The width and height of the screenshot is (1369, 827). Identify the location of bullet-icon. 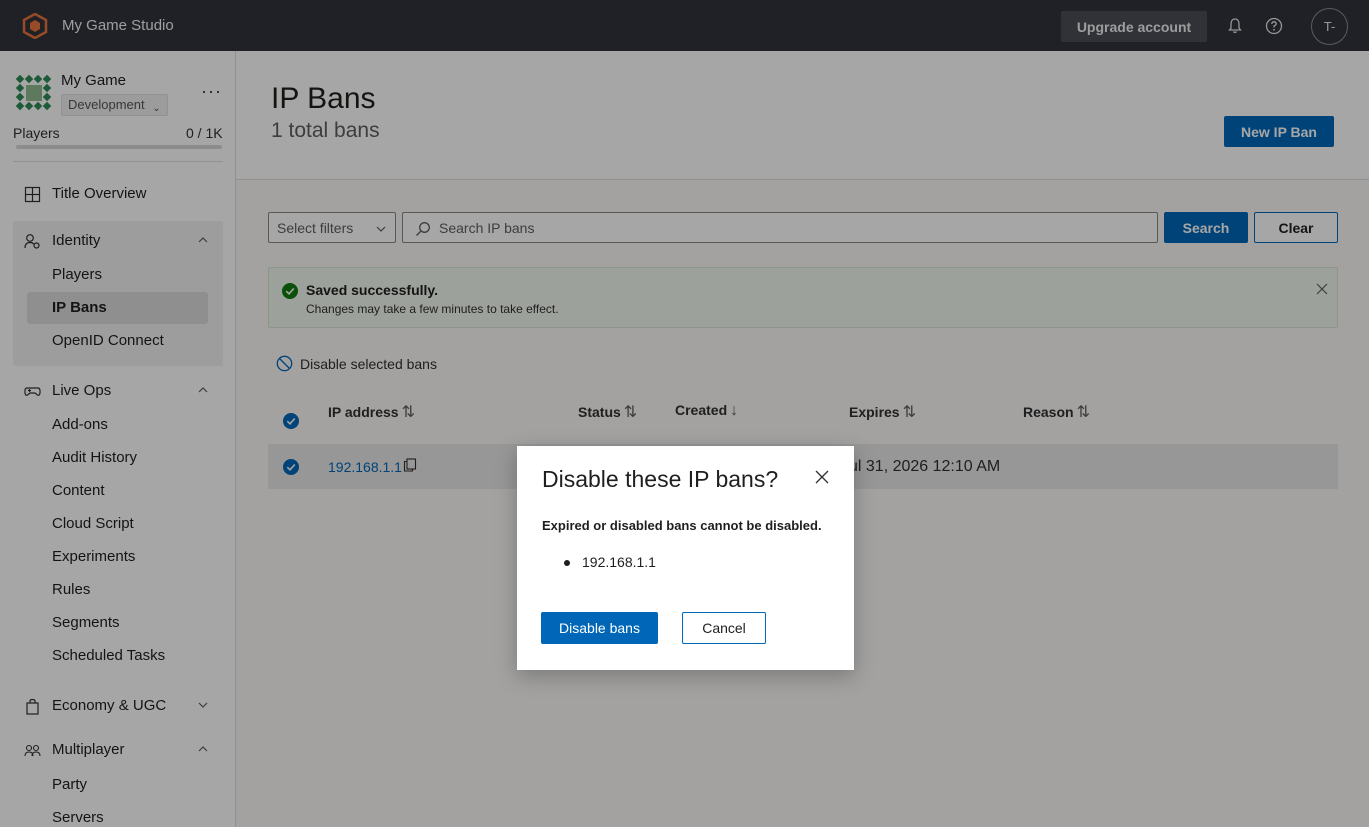
(567, 563).